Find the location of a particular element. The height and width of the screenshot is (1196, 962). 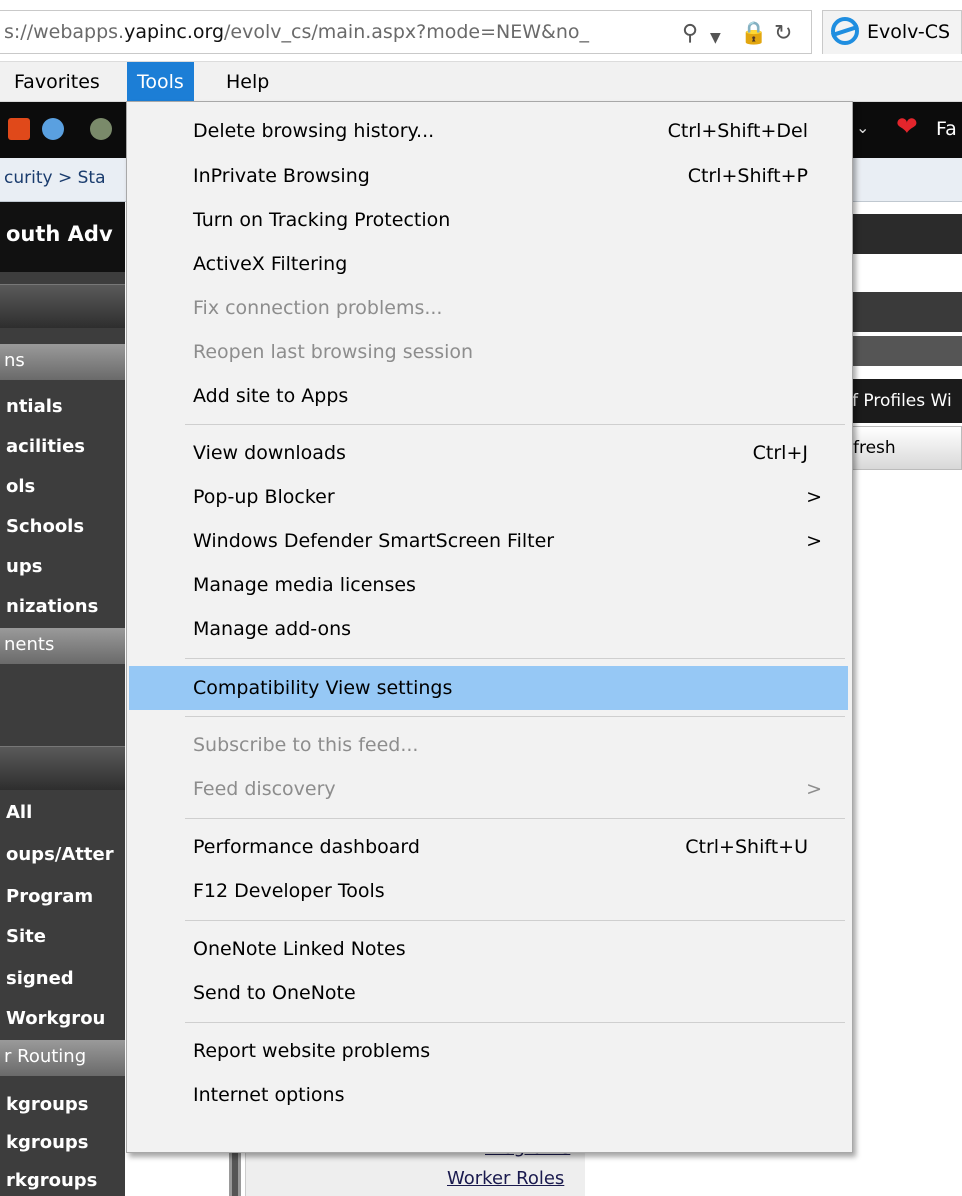

menu-item-manage-media-licenses: Manage media licenses is located at coordinates (488, 585).